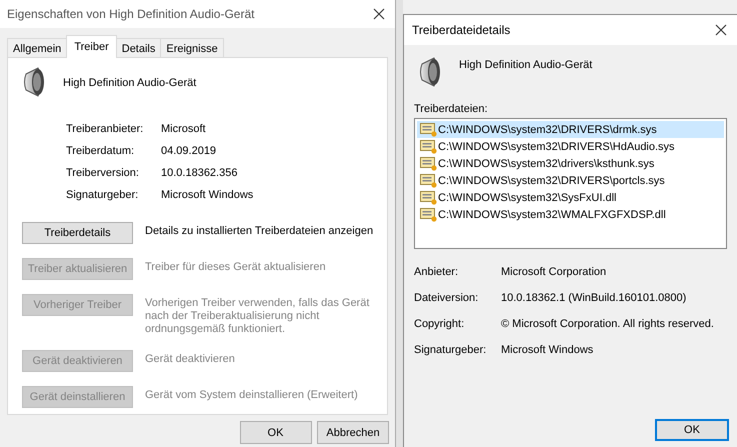 This screenshot has height=447, width=737. What do you see at coordinates (594, 298) in the screenshot?
I see `info-value: 10.0.18362.1 (WinBuild.160101.0800)` at bounding box center [594, 298].